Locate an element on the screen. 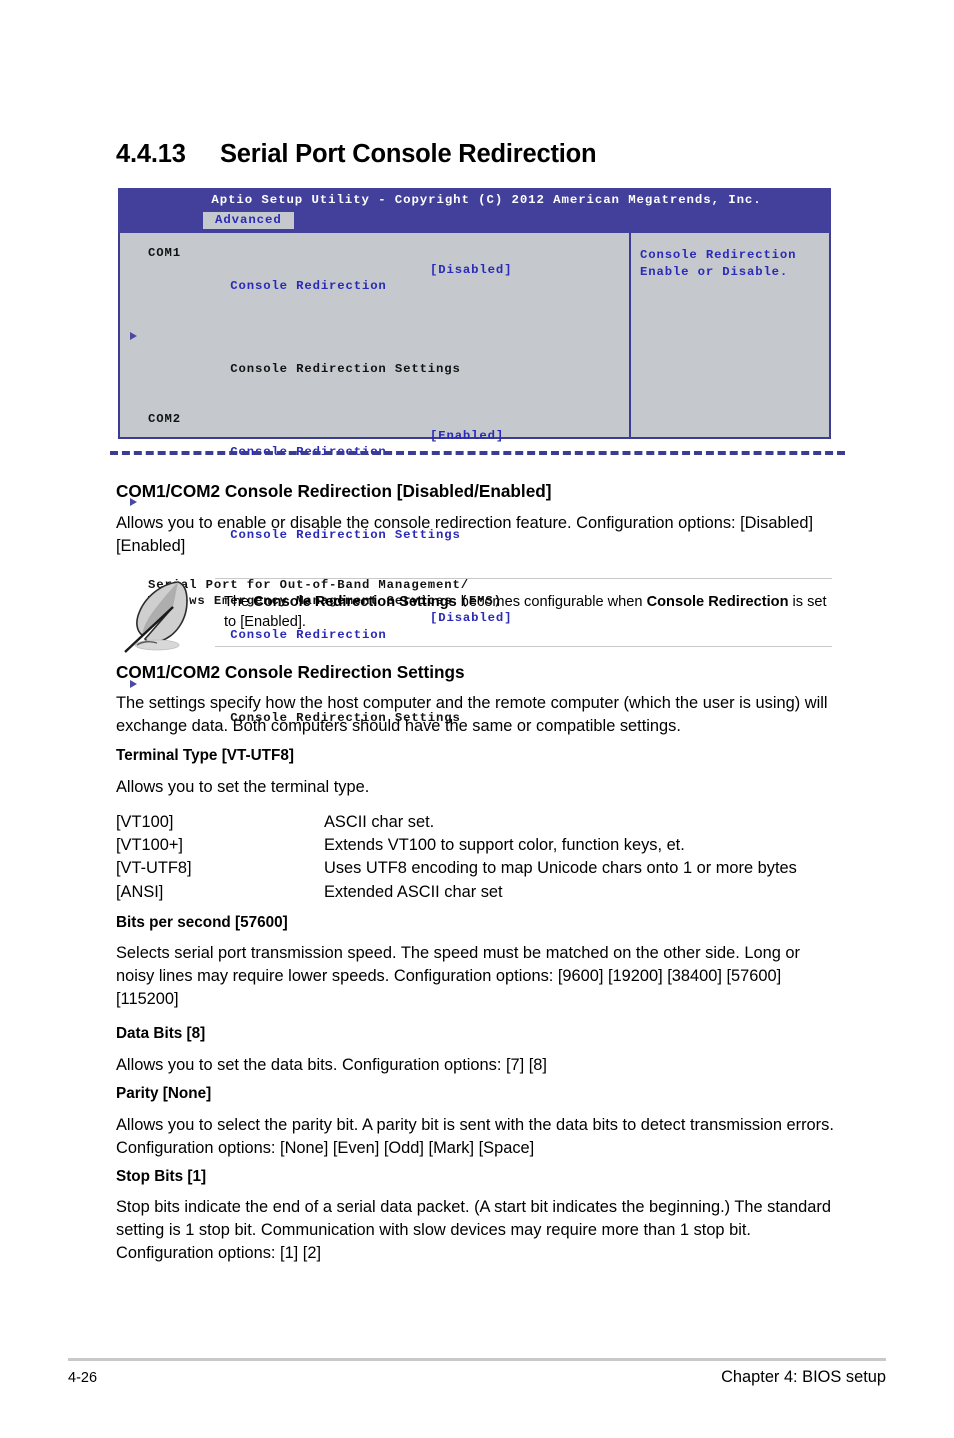 The width and height of the screenshot is (954, 1438). bios-help-line2: Enable or Disable. is located at coordinates (714, 271).